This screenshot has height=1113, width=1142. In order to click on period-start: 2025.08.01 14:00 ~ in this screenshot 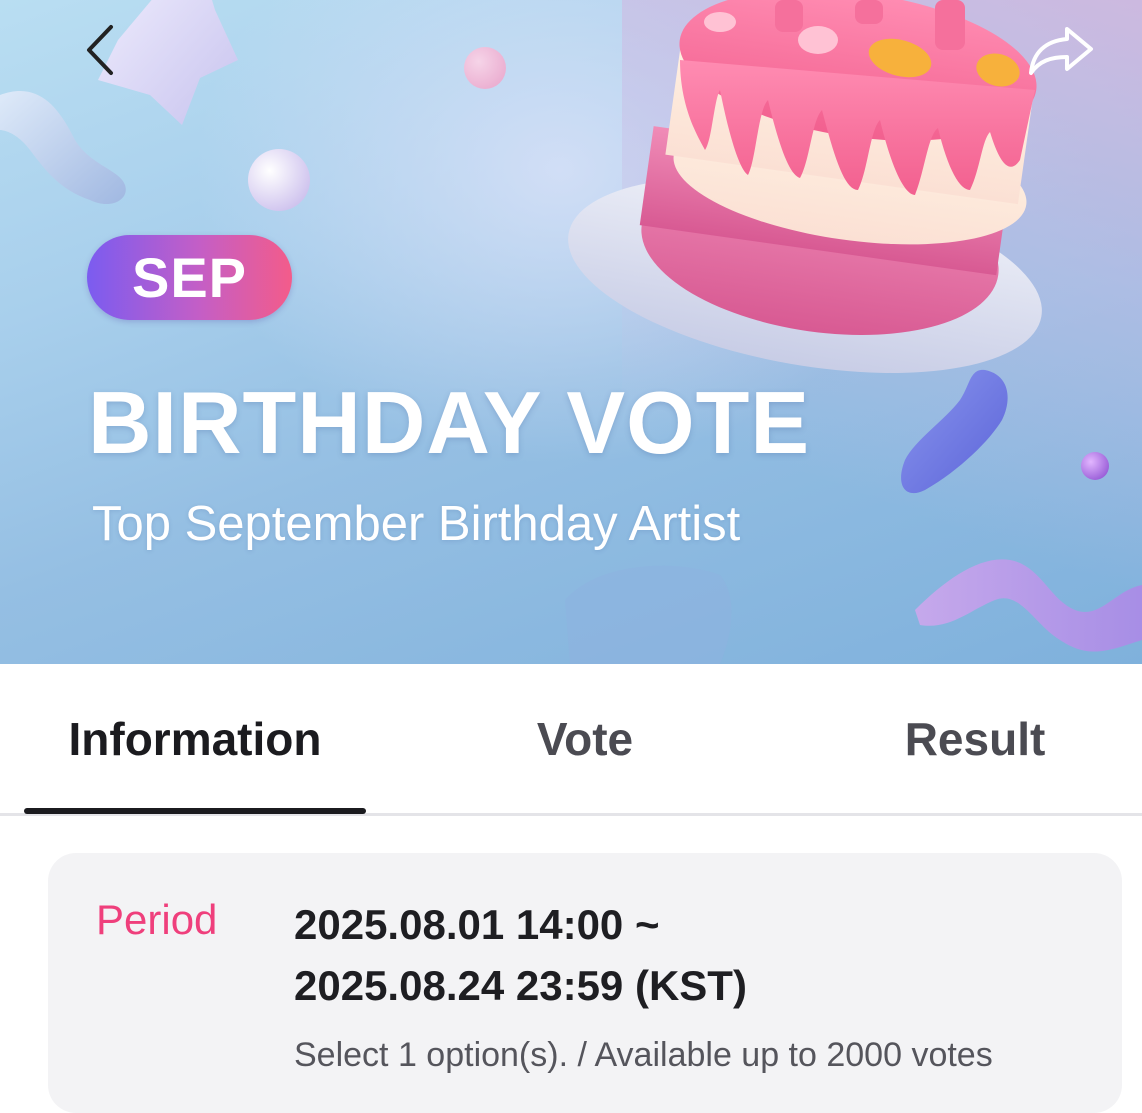, I will do `click(477, 924)`.